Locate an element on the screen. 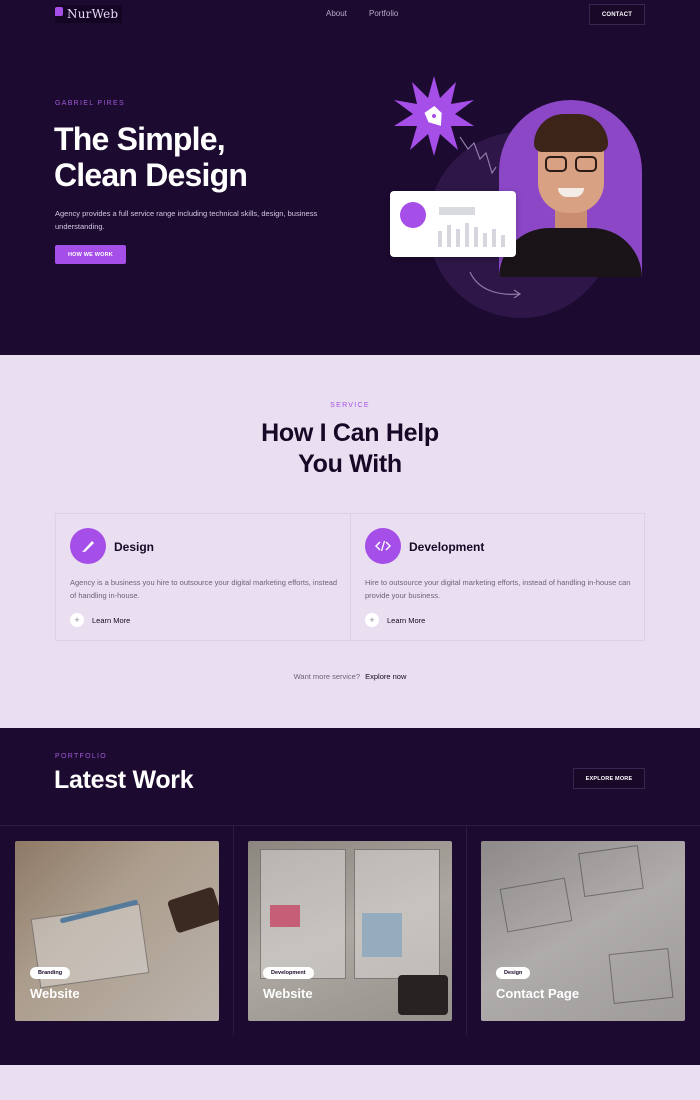 The width and height of the screenshot is (700, 1100). service-footer: Want more service? Explore now is located at coordinates (350, 676).